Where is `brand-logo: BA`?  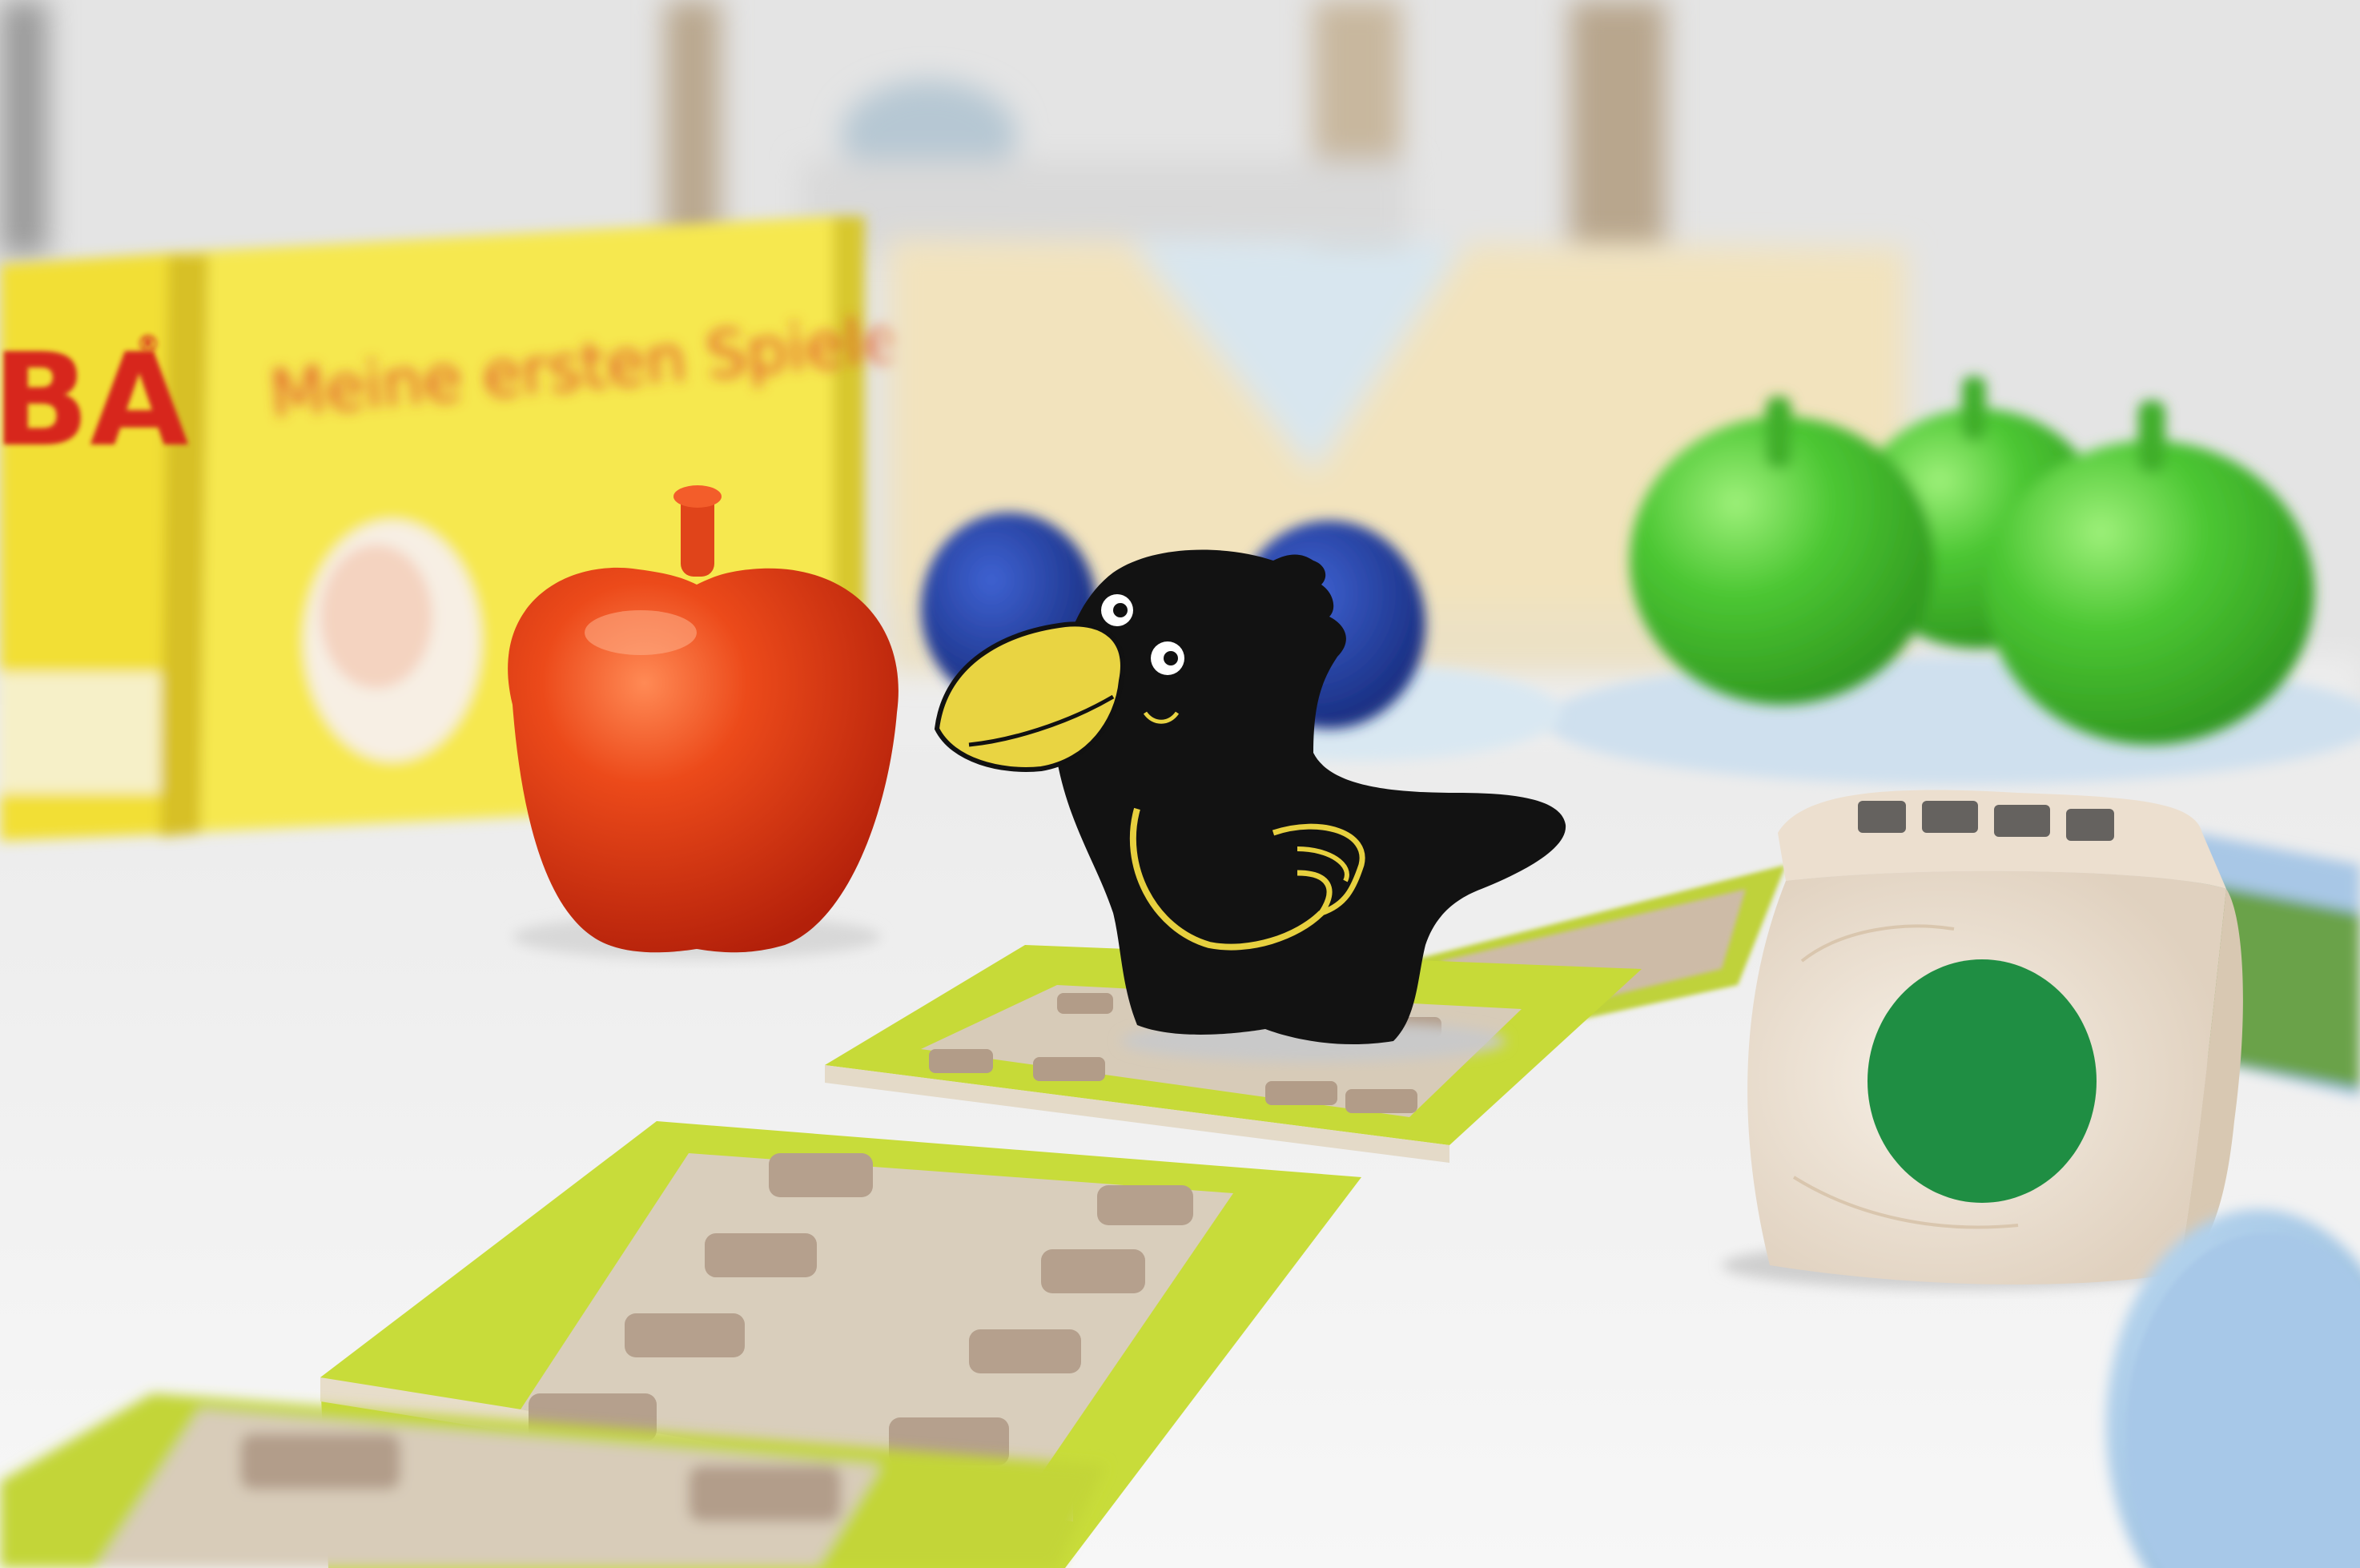 brand-logo: BA is located at coordinates (94, 400).